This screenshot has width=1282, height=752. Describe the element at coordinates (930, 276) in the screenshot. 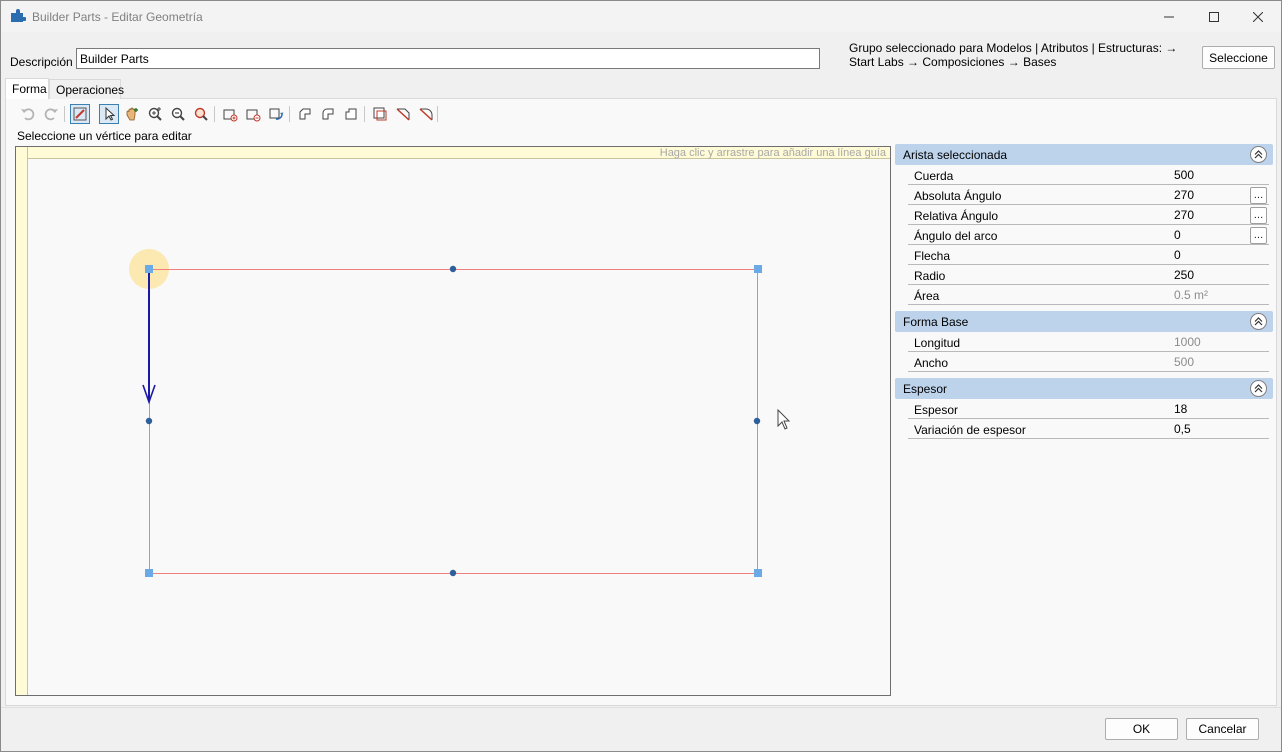

I see `prop-label: Radio` at that location.